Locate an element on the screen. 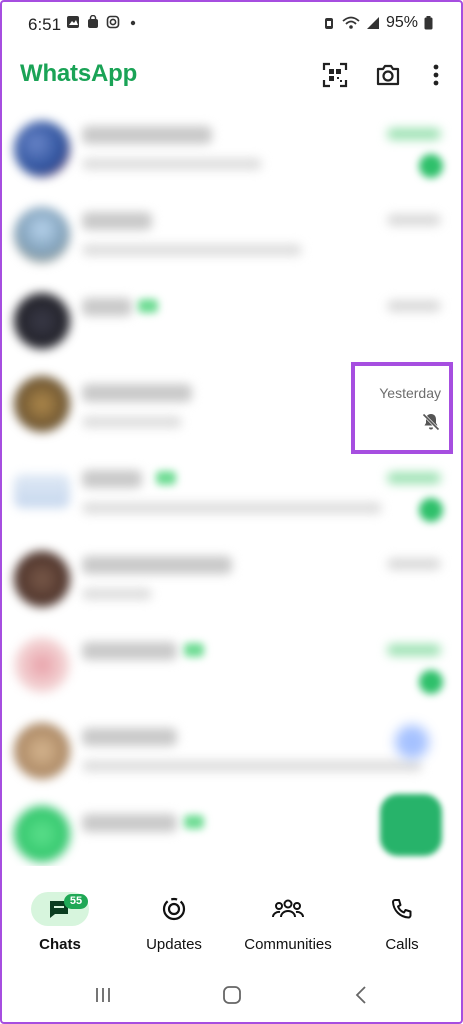 This screenshot has width=463, height=1024. tab-communities: Communities is located at coordinates (288, 925).